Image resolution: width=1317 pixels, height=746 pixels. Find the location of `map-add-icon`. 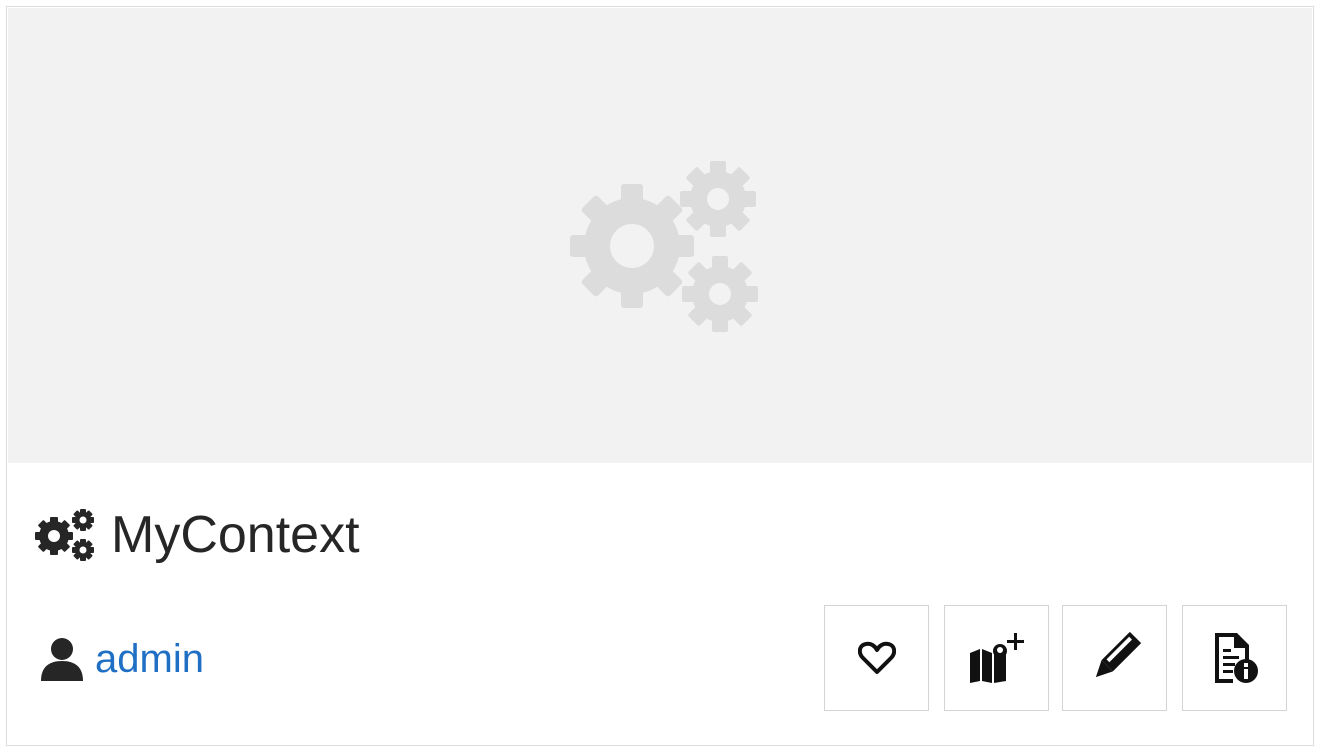

map-add-icon is located at coordinates (996, 658).